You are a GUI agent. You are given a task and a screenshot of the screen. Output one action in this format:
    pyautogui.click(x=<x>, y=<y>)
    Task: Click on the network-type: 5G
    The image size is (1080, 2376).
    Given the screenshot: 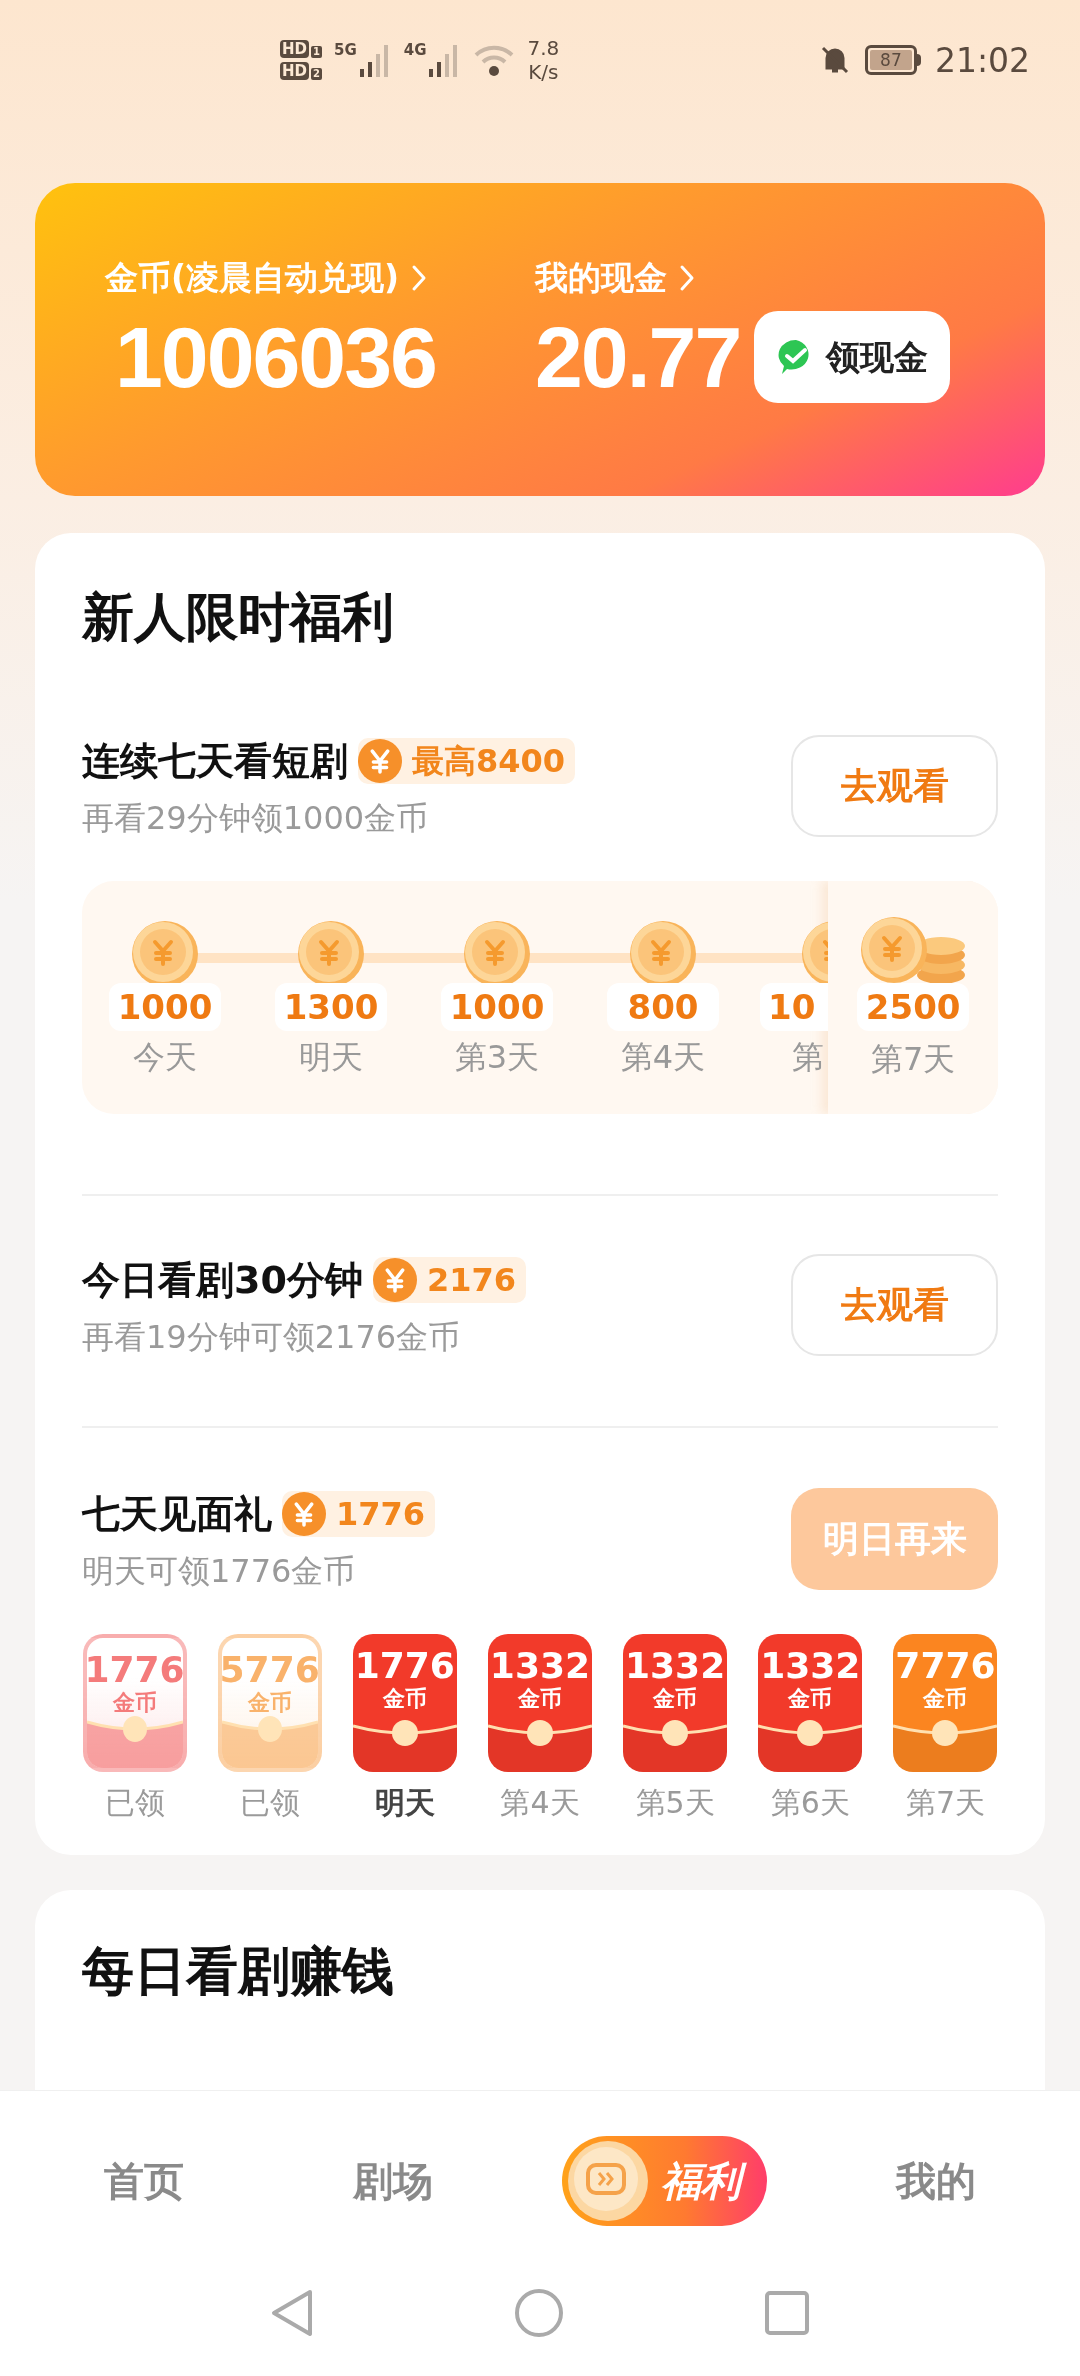 What is the action you would take?
    pyautogui.click(x=345, y=50)
    